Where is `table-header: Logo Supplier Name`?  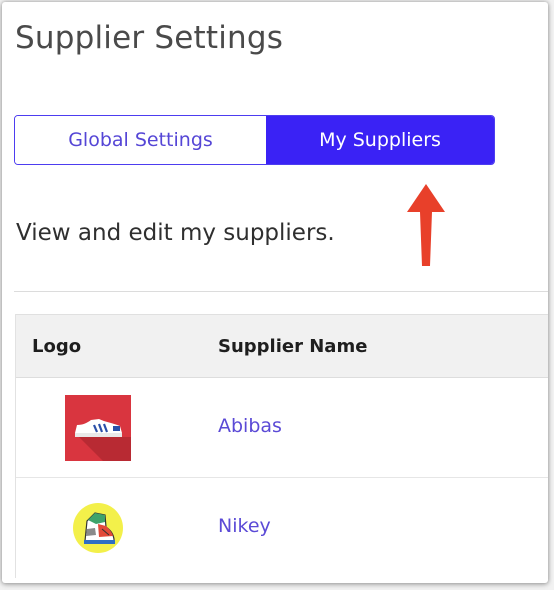
table-header: Logo Supplier Name is located at coordinates (282, 346).